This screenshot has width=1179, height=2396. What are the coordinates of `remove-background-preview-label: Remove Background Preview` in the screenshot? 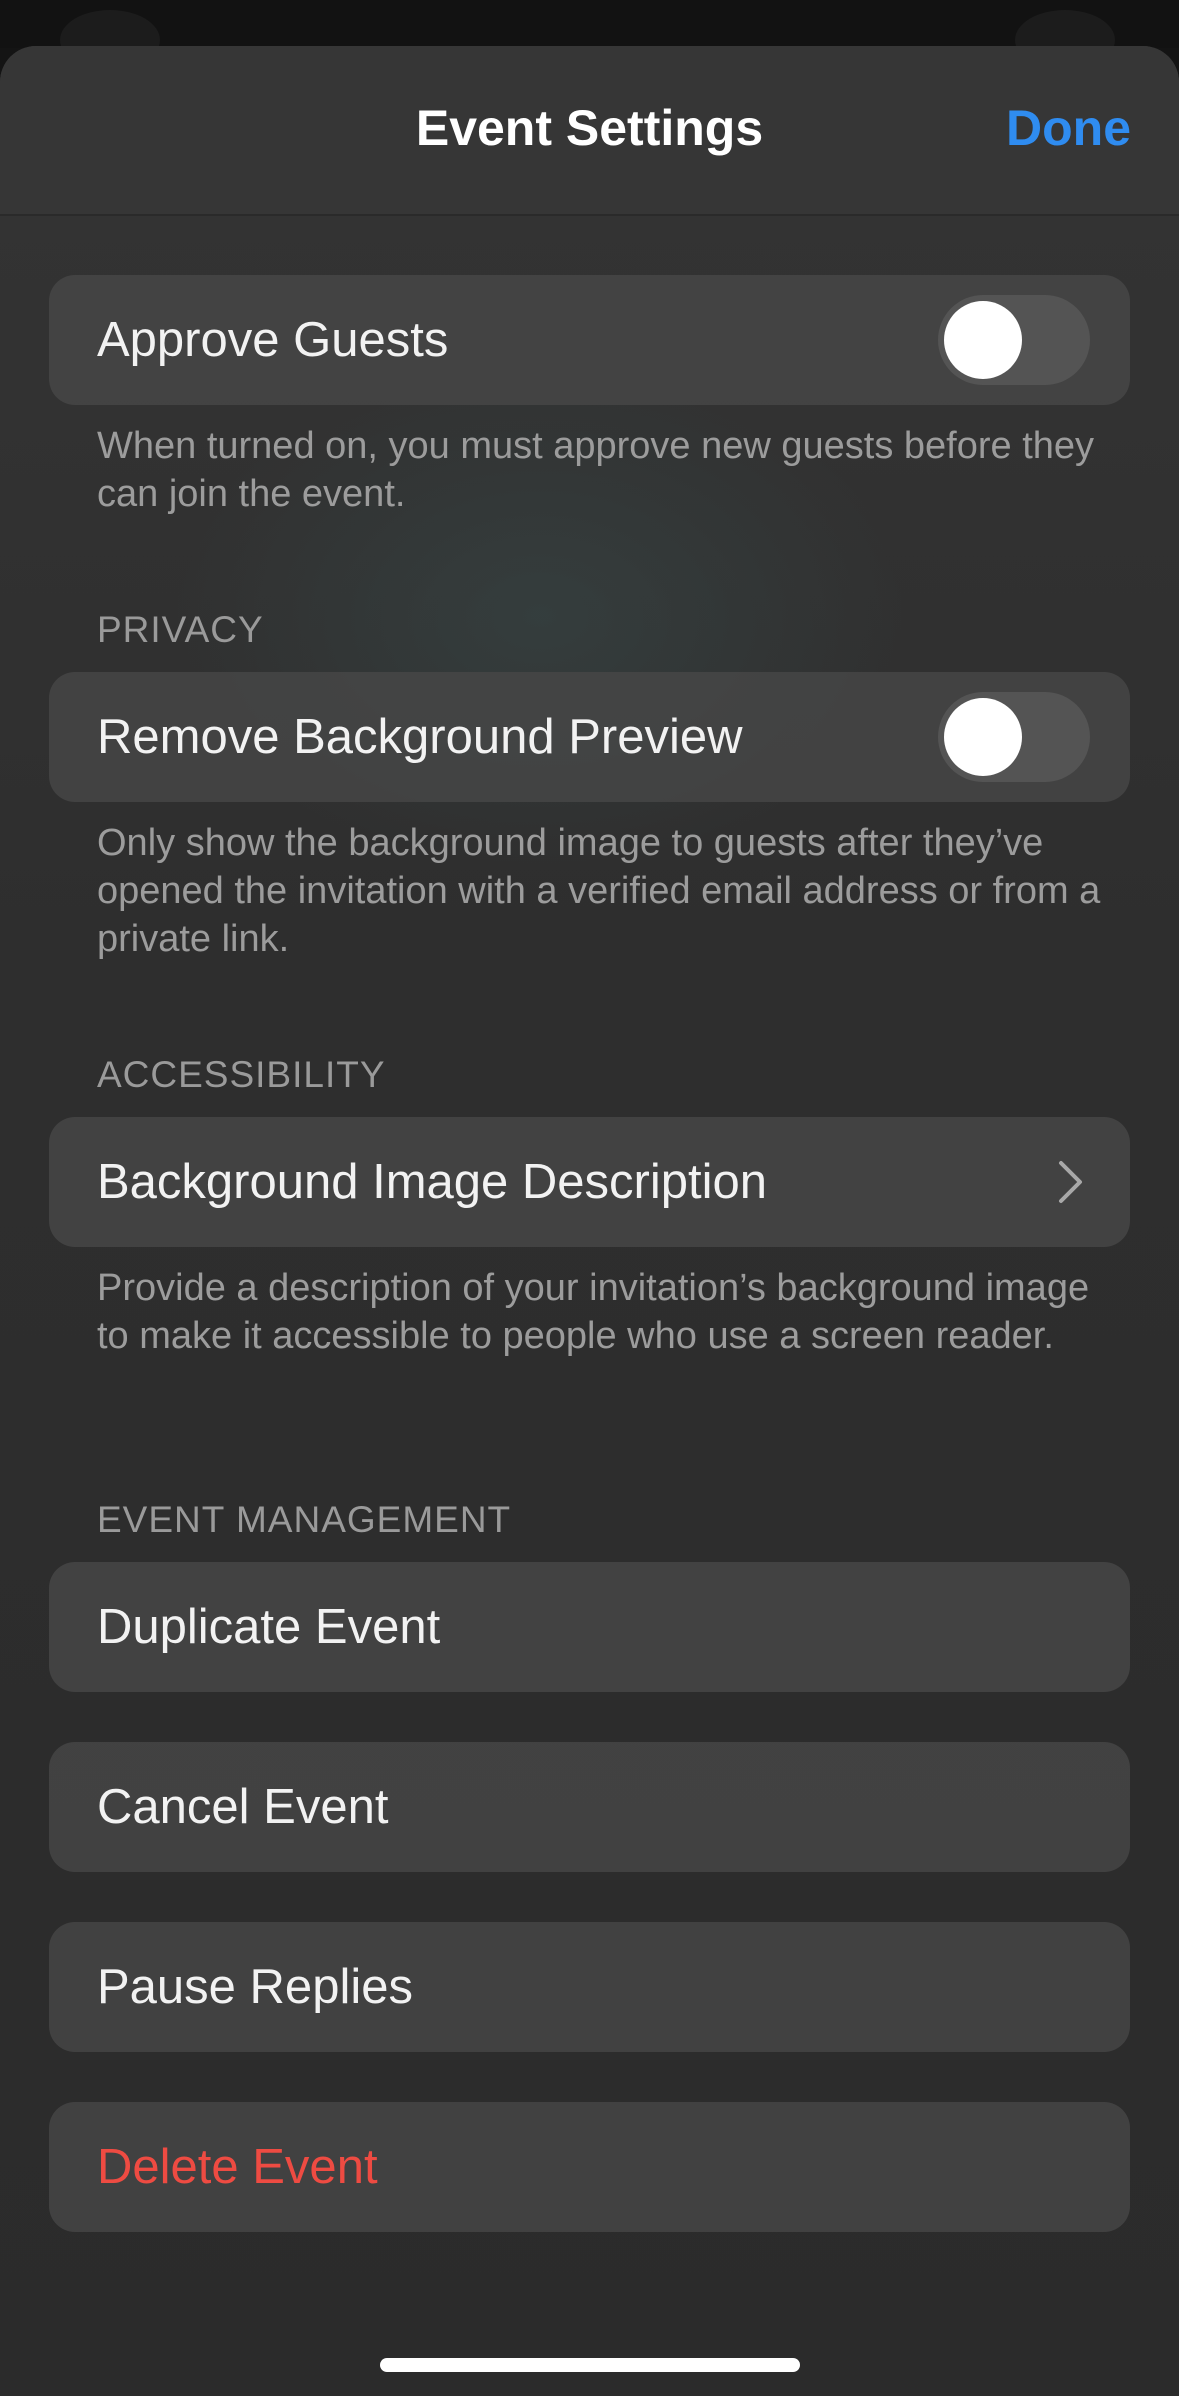 It's located at (420, 737).